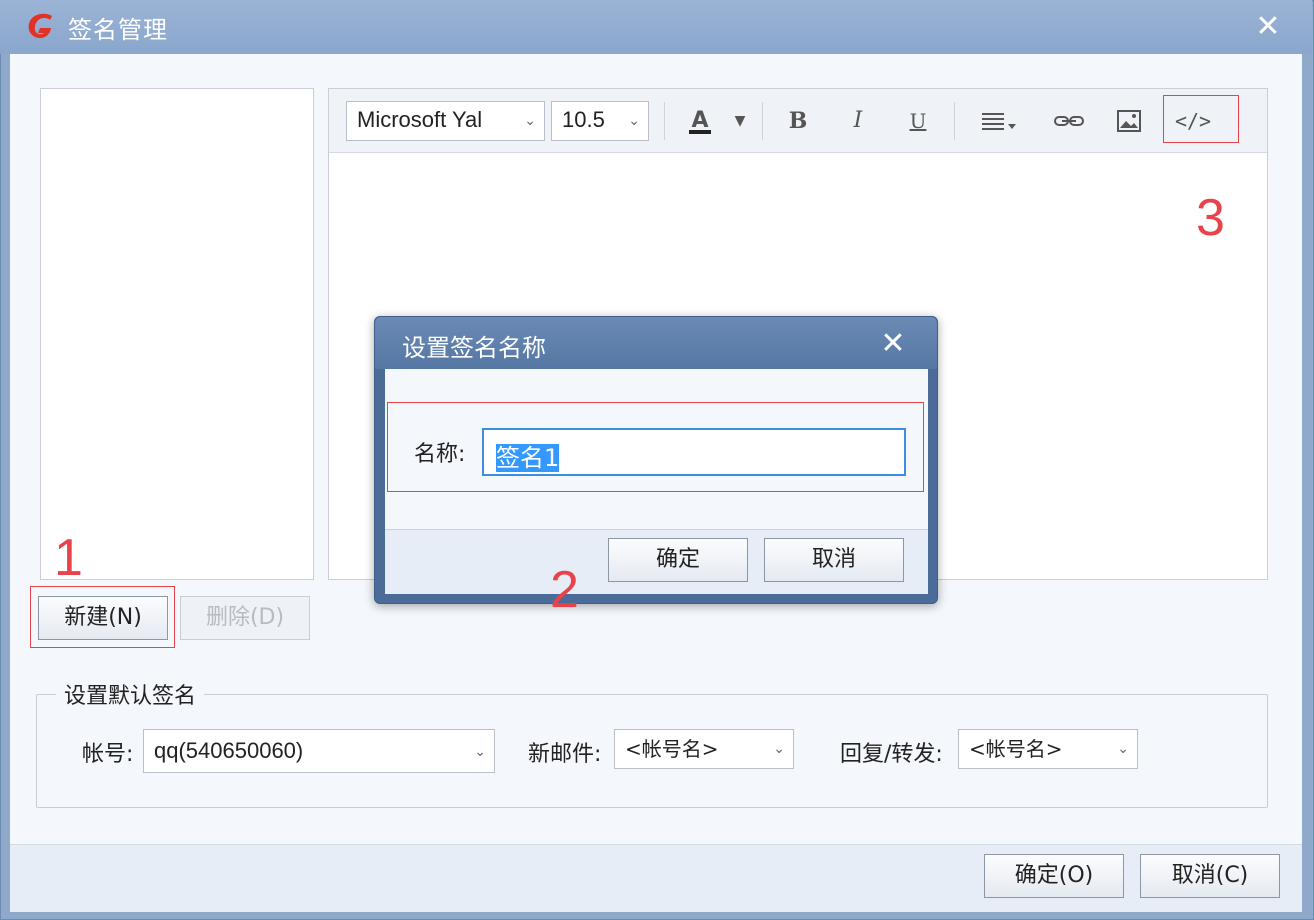 The height and width of the screenshot is (920, 1314). What do you see at coordinates (1210, 876) in the screenshot?
I see `cancel-button: 取消(C)` at bounding box center [1210, 876].